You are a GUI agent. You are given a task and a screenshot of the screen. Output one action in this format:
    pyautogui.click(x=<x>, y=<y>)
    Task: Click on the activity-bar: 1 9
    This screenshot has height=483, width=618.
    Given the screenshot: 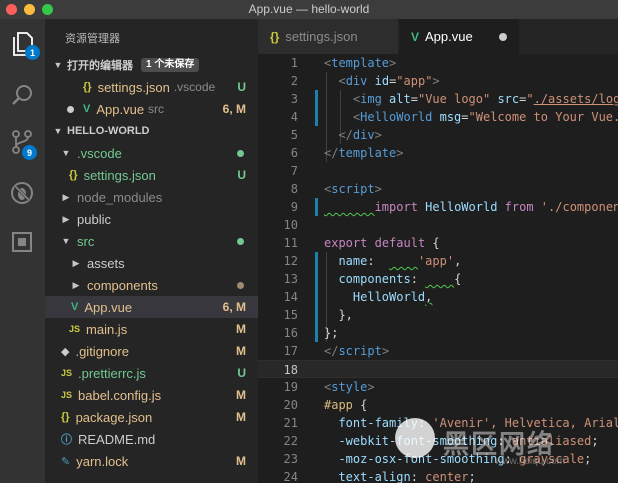 What is the action you would take?
    pyautogui.click(x=22, y=251)
    